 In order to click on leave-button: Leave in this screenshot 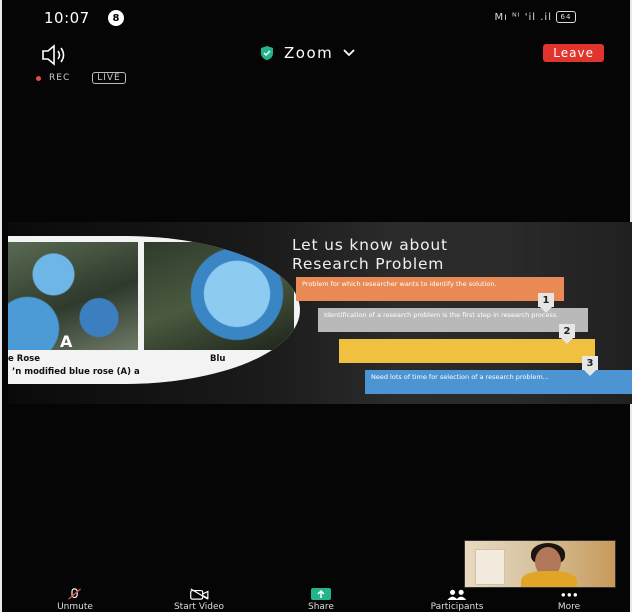, I will do `click(573, 53)`.